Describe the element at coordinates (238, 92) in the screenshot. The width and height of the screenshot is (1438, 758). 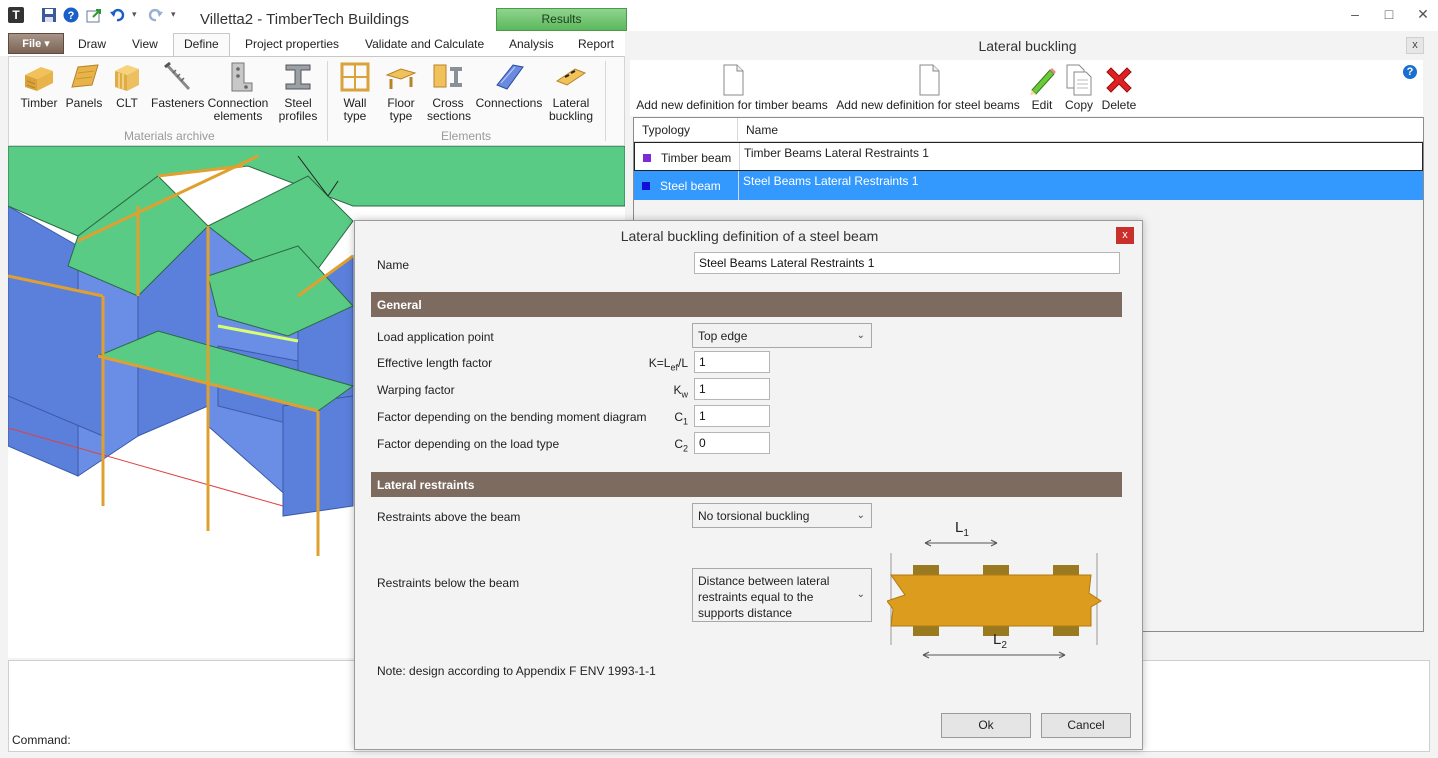
I see `connection-elements-button: Connection elements` at that location.